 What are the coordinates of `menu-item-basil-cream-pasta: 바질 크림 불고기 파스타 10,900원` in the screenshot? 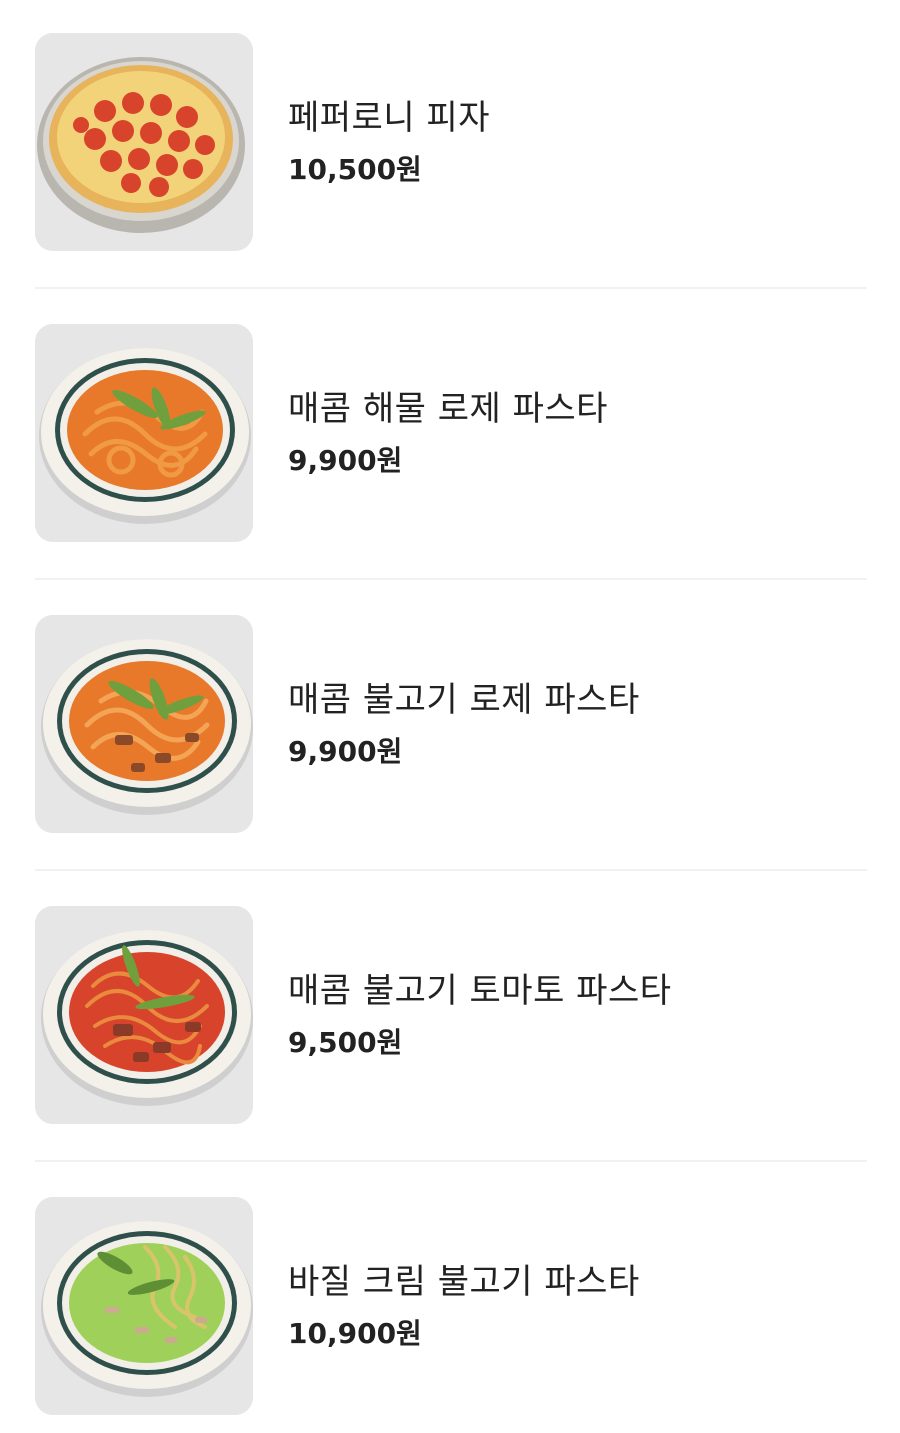 It's located at (451, 1306).